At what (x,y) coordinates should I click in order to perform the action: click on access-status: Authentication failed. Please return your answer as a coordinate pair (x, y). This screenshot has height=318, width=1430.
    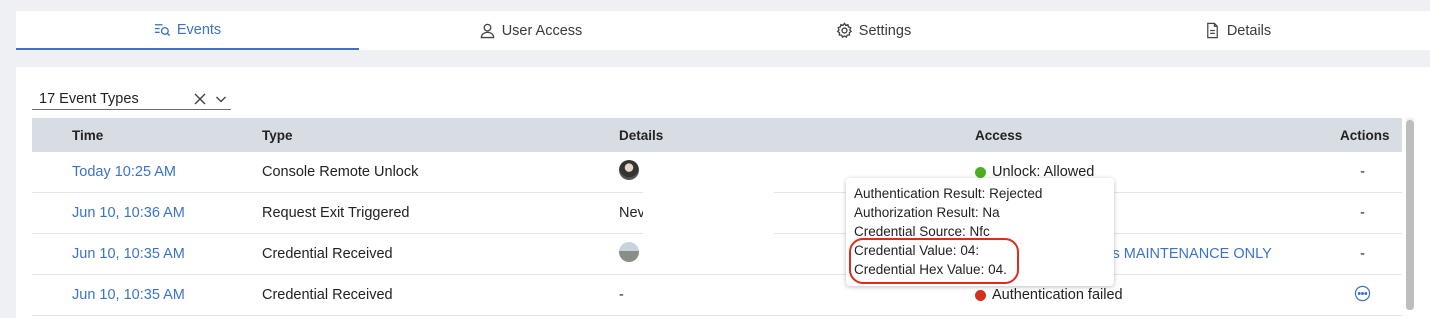
    Looking at the image, I should click on (1057, 295).